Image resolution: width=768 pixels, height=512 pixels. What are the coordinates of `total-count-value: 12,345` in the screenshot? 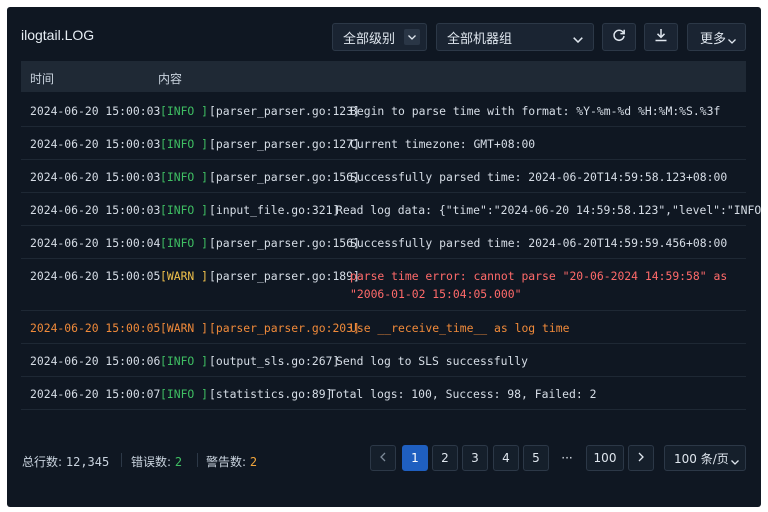 It's located at (87, 462).